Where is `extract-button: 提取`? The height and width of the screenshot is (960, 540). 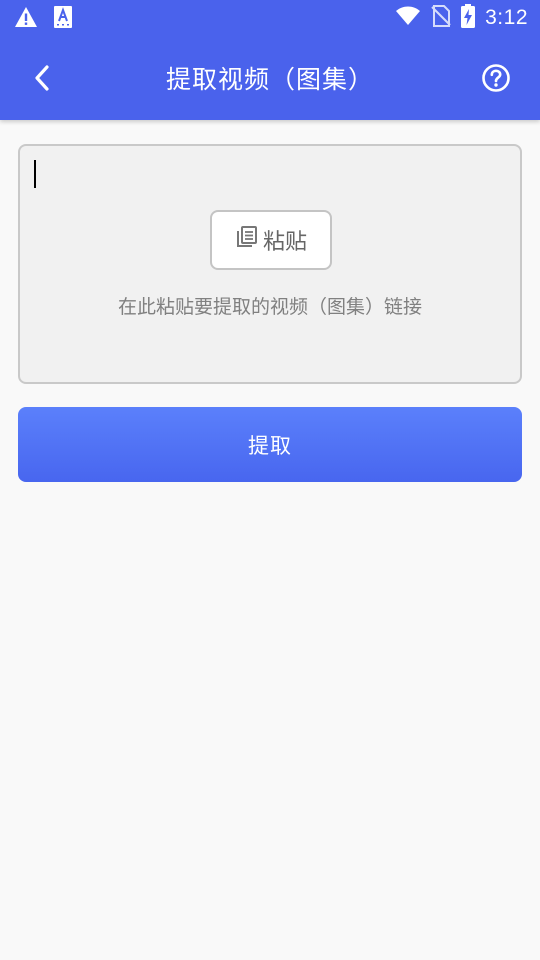
extract-button: 提取 is located at coordinates (270, 444).